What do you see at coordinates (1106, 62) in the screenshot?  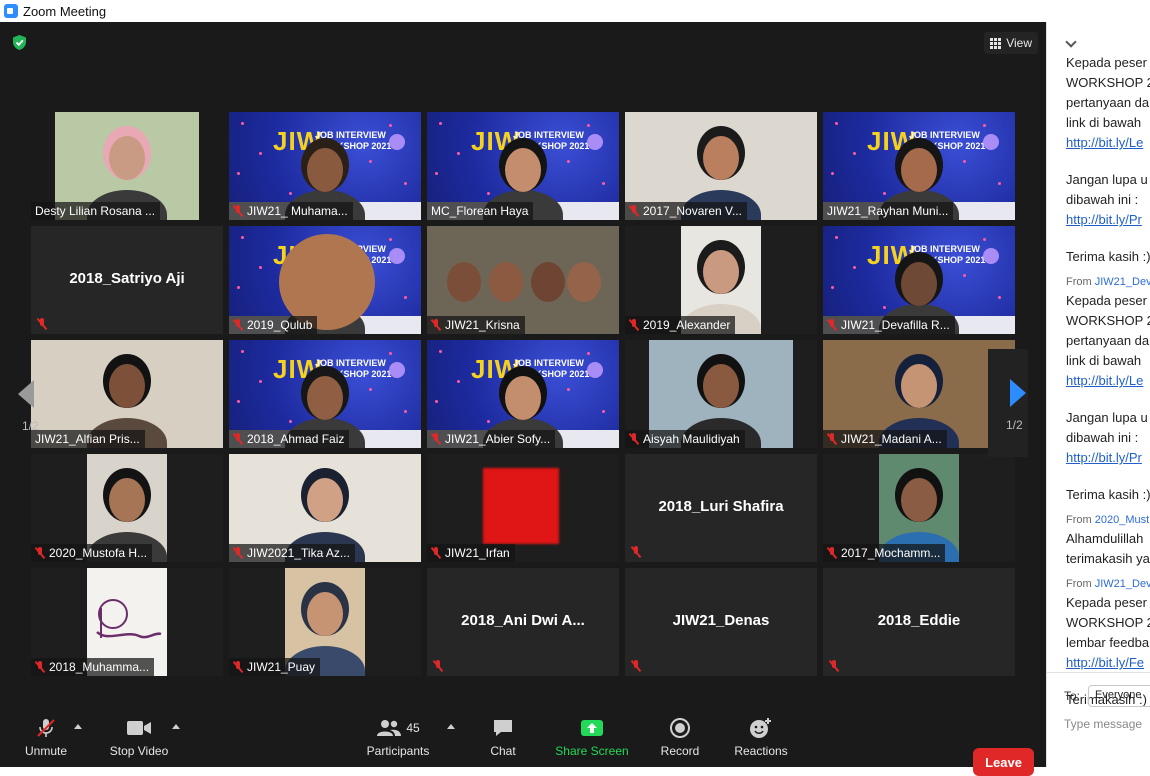 I see `chat-message-line: Kepada peser` at bounding box center [1106, 62].